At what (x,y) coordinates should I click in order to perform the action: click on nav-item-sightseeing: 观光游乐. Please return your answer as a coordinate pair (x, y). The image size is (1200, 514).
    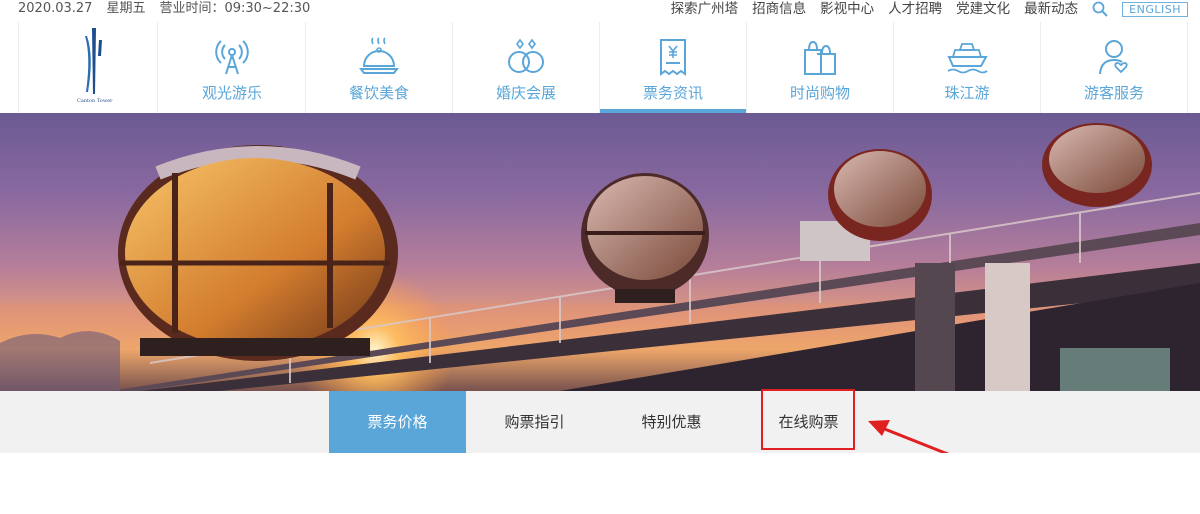
    Looking at the image, I should click on (232, 67).